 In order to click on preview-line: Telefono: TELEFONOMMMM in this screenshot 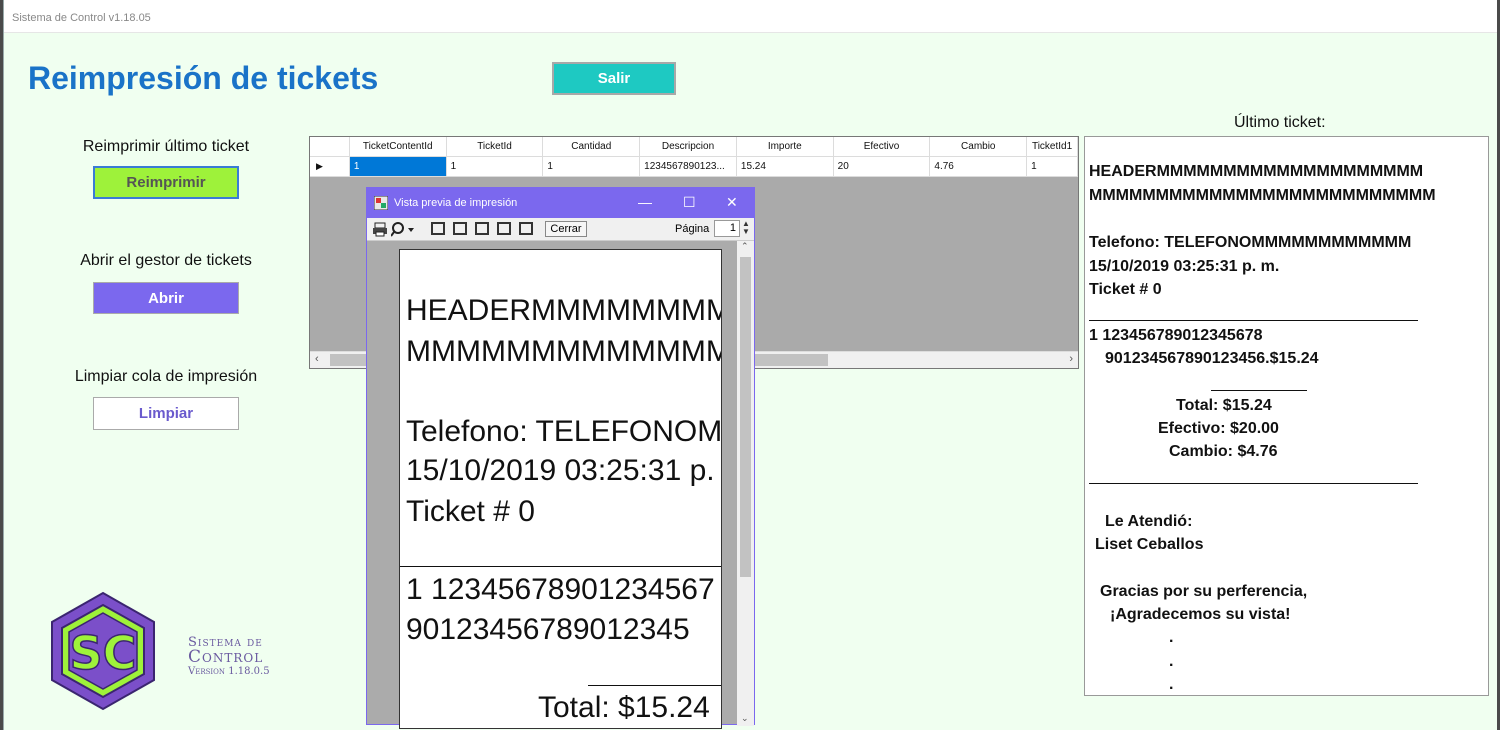, I will do `click(564, 431)`.